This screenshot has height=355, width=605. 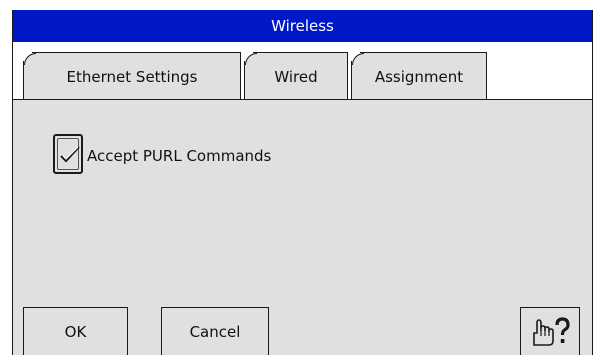 I want to click on tab-wired-label: Wired, so click(x=296, y=76).